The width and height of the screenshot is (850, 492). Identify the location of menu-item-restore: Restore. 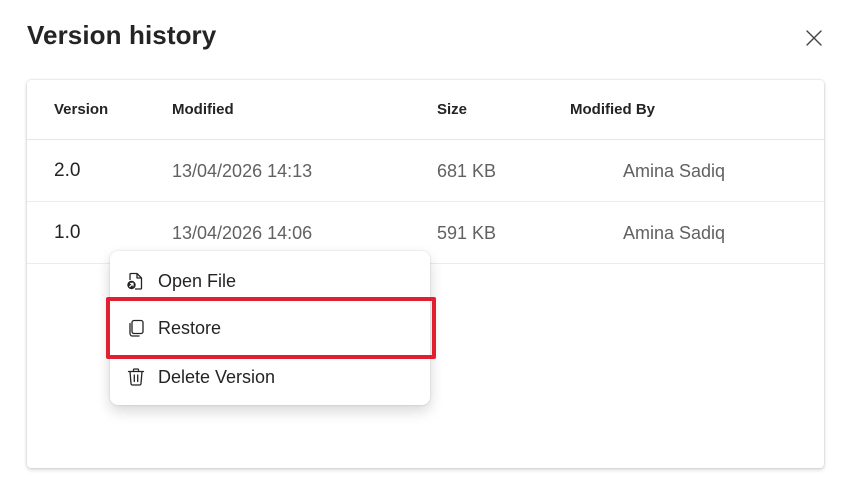
(270, 328).